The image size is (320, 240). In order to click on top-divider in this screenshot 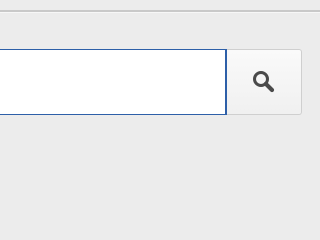, I will do `click(160, 11)`.